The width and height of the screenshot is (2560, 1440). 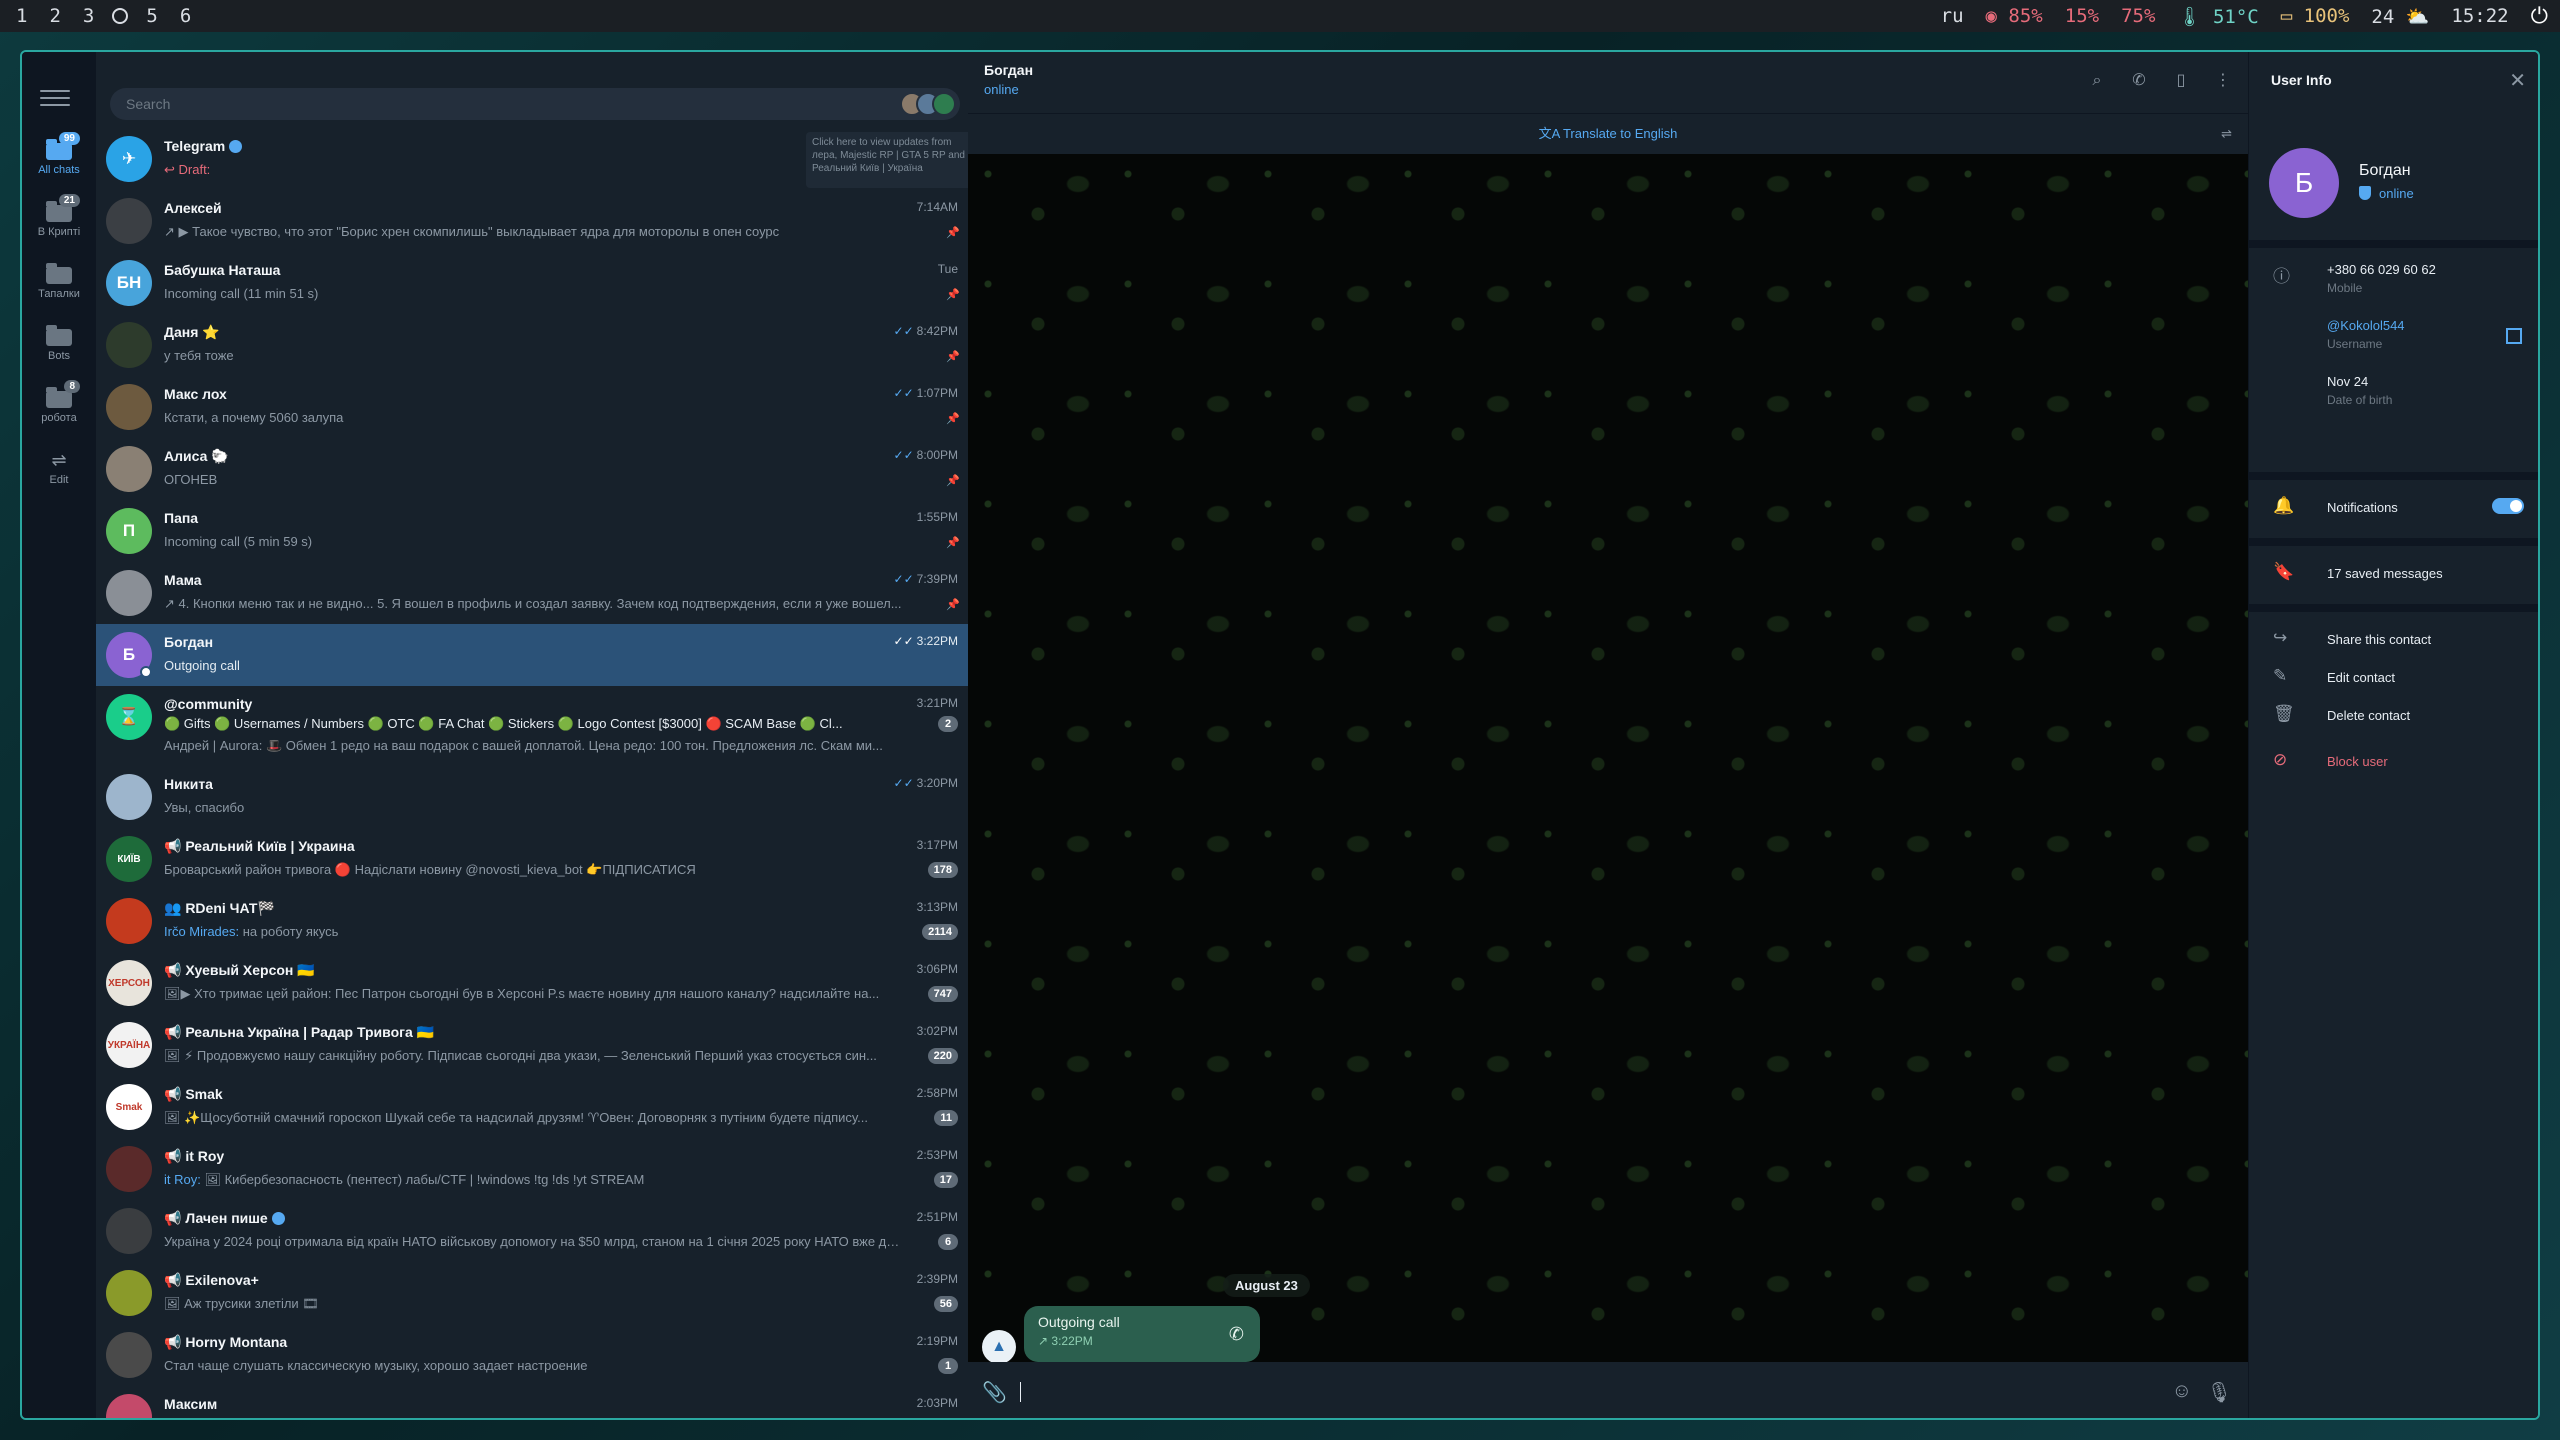 I want to click on folder-label: В Крипті, so click(x=59, y=232).